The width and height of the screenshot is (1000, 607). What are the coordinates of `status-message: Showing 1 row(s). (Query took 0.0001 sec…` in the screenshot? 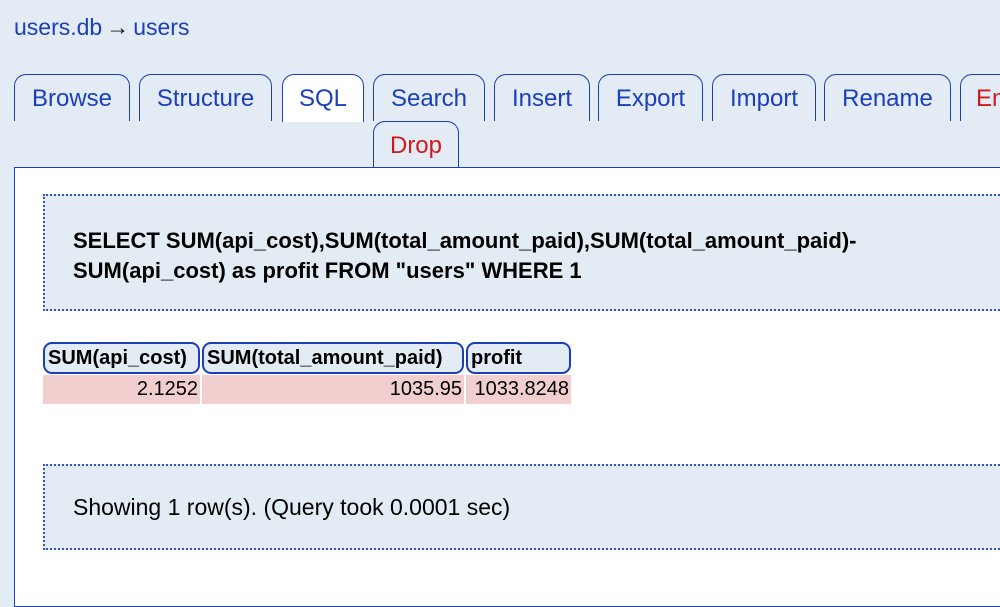 It's located at (292, 507).